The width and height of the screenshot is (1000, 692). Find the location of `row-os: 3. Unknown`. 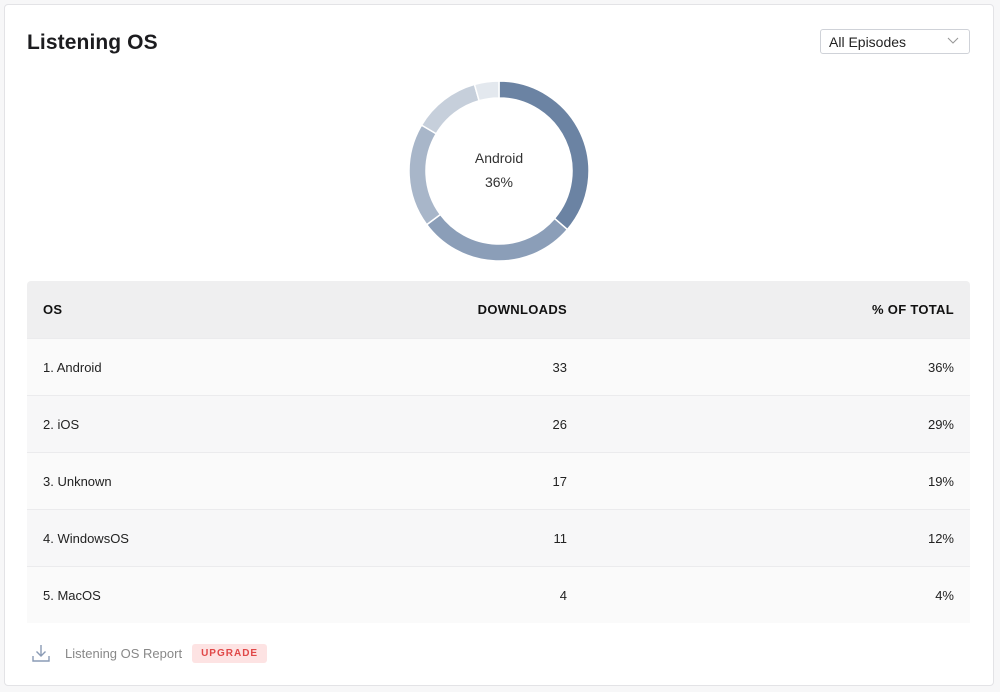

row-os: 3. Unknown is located at coordinates (77, 481).